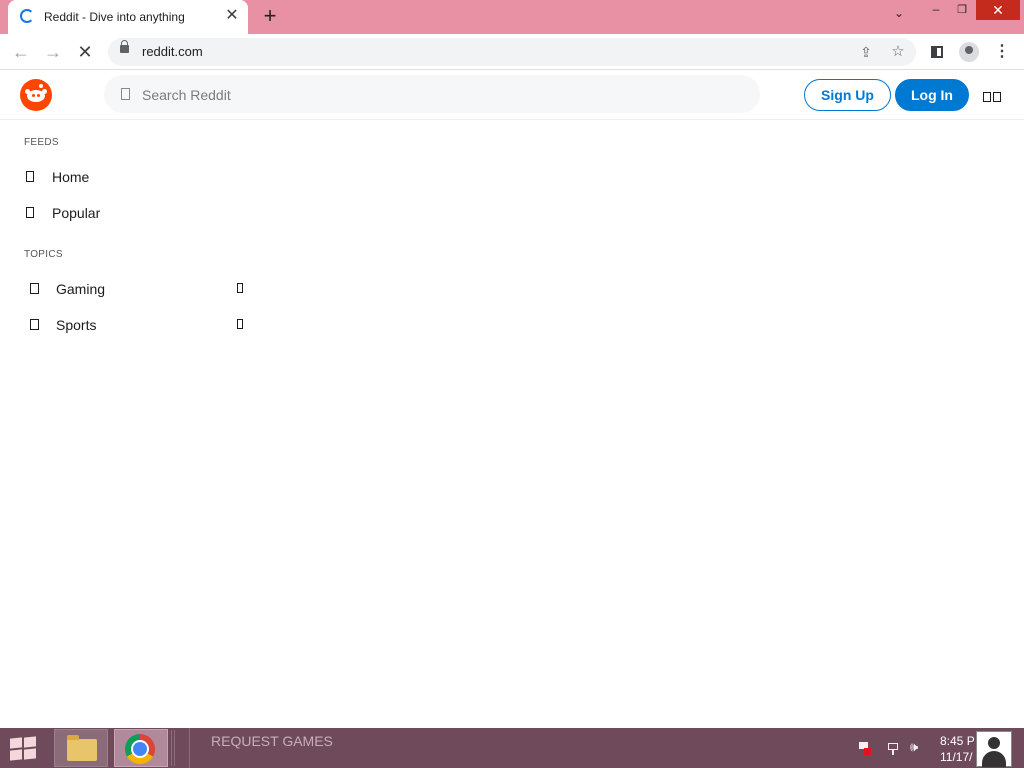  I want to click on back-arrow-icon: ←, so click(21, 52).